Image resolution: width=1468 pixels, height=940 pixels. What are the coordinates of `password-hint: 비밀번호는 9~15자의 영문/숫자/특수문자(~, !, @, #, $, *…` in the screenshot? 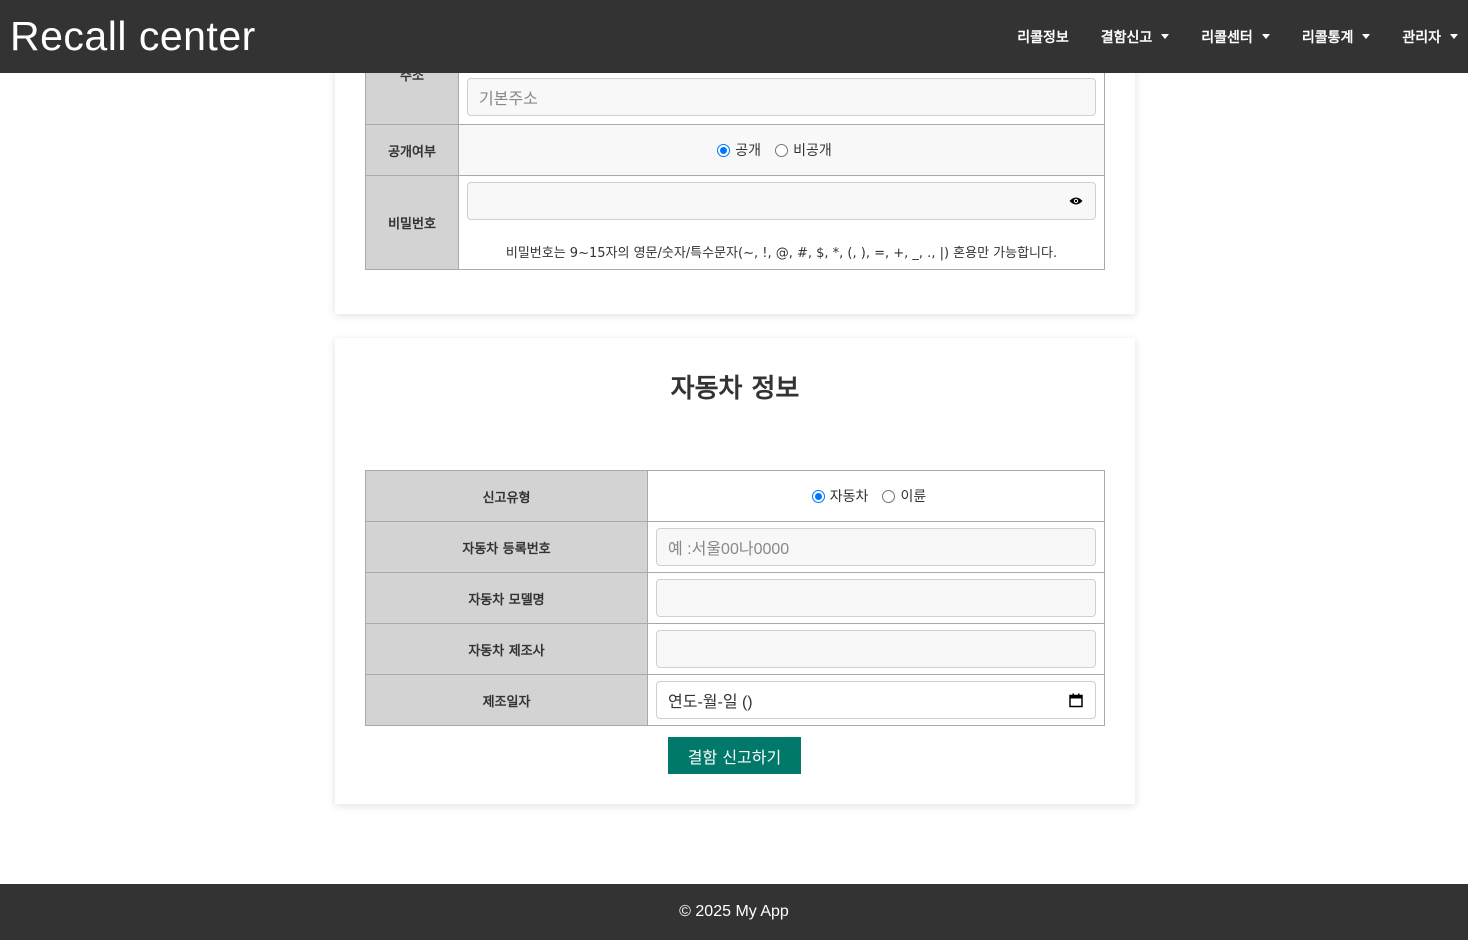 It's located at (781, 253).